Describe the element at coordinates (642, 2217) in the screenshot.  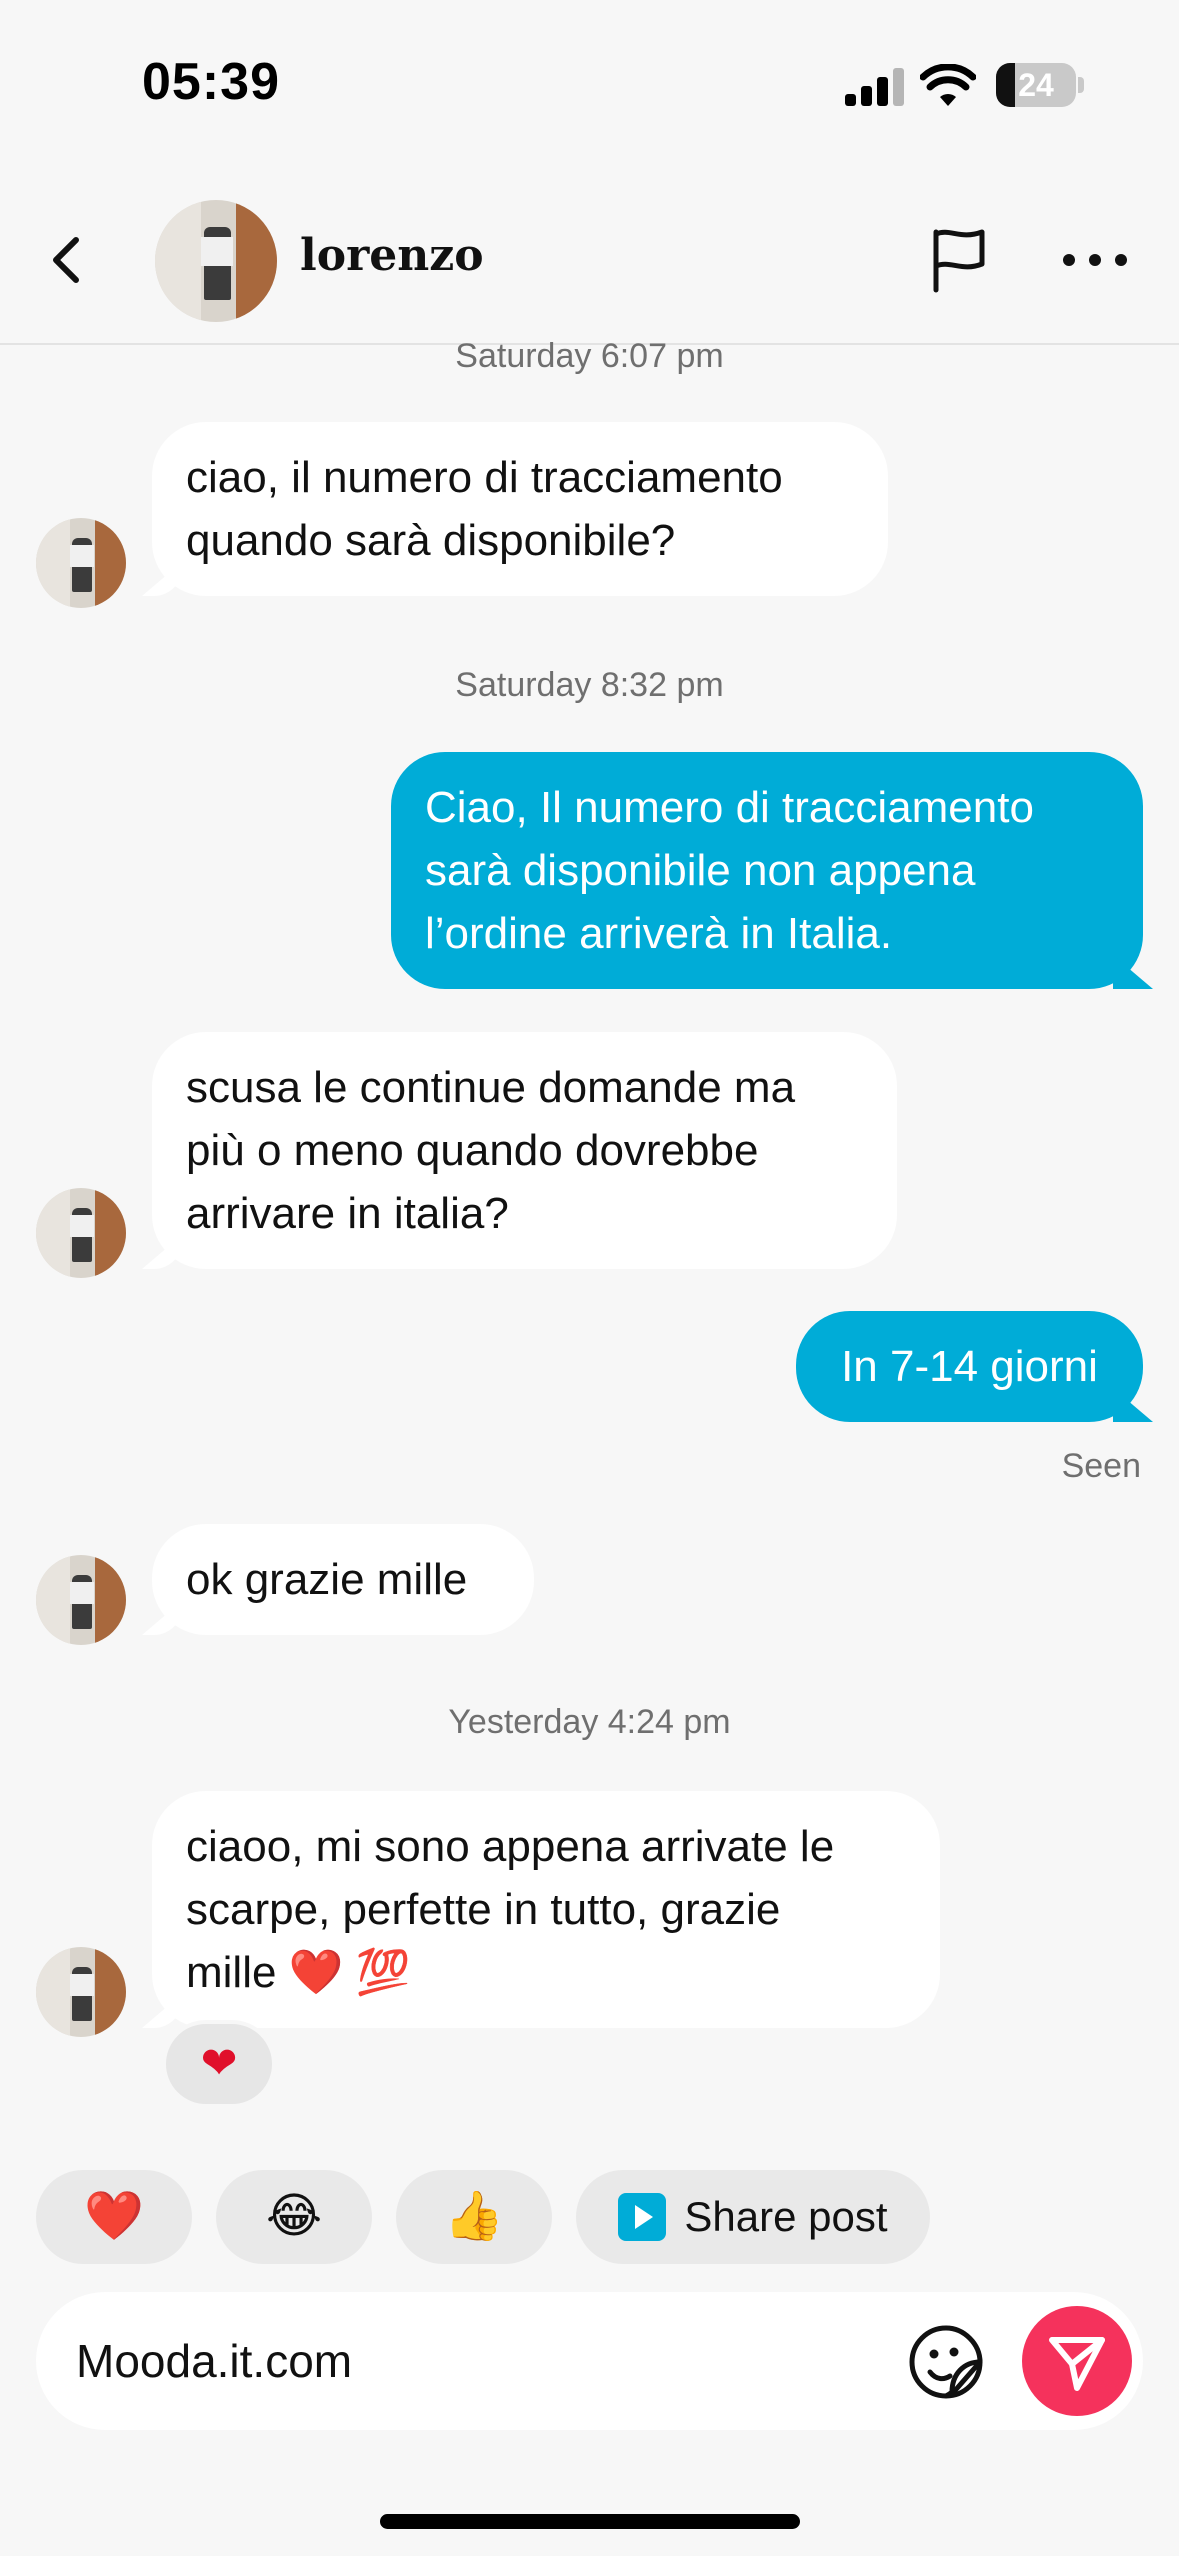
I see `share-post-icon` at that location.